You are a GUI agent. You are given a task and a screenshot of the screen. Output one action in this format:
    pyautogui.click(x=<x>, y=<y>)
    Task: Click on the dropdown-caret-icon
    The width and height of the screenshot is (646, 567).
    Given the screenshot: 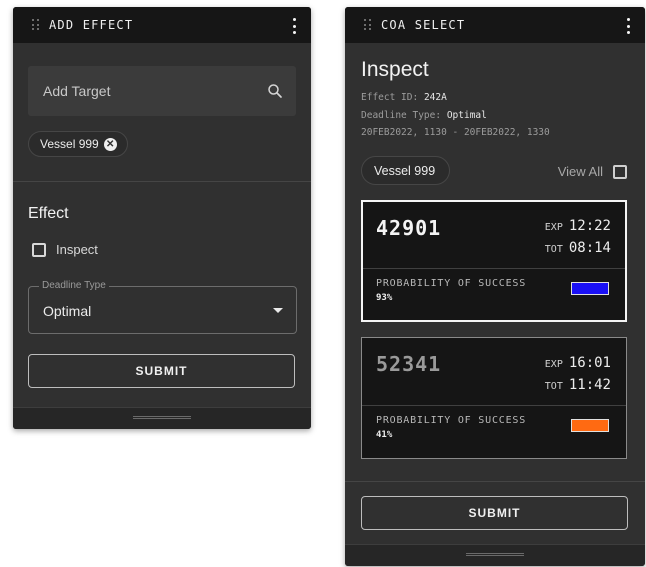 What is the action you would take?
    pyautogui.click(x=278, y=310)
    